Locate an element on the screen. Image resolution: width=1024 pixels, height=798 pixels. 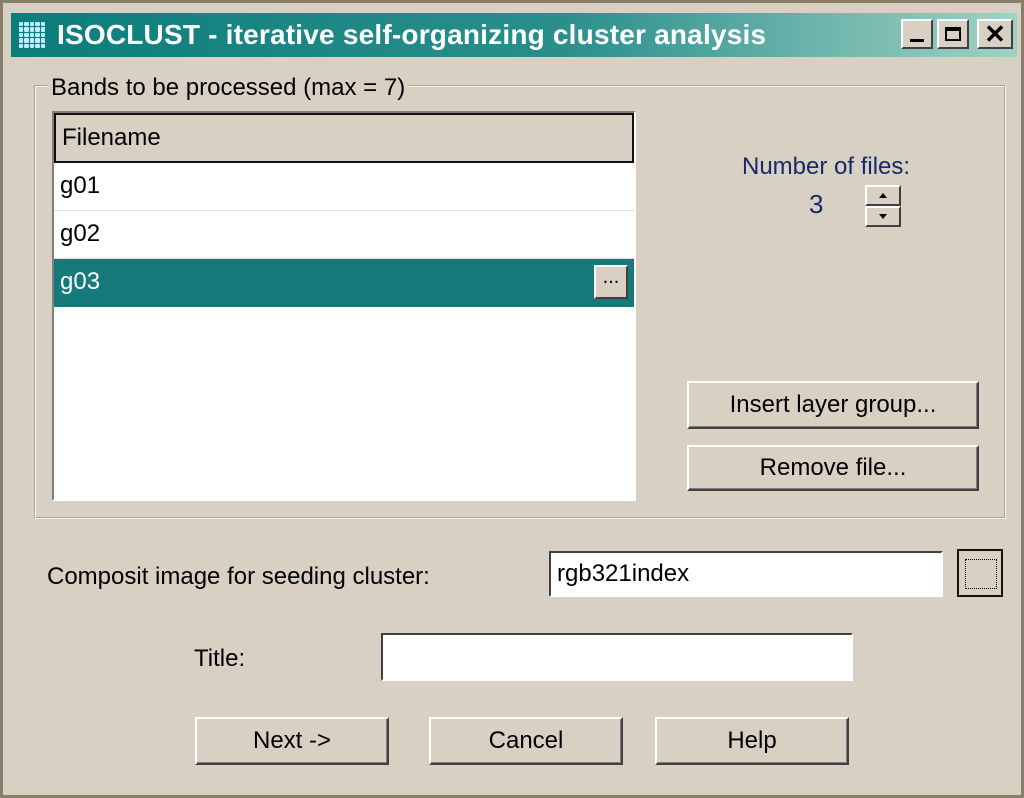
arrow-down-icon is located at coordinates (883, 216).